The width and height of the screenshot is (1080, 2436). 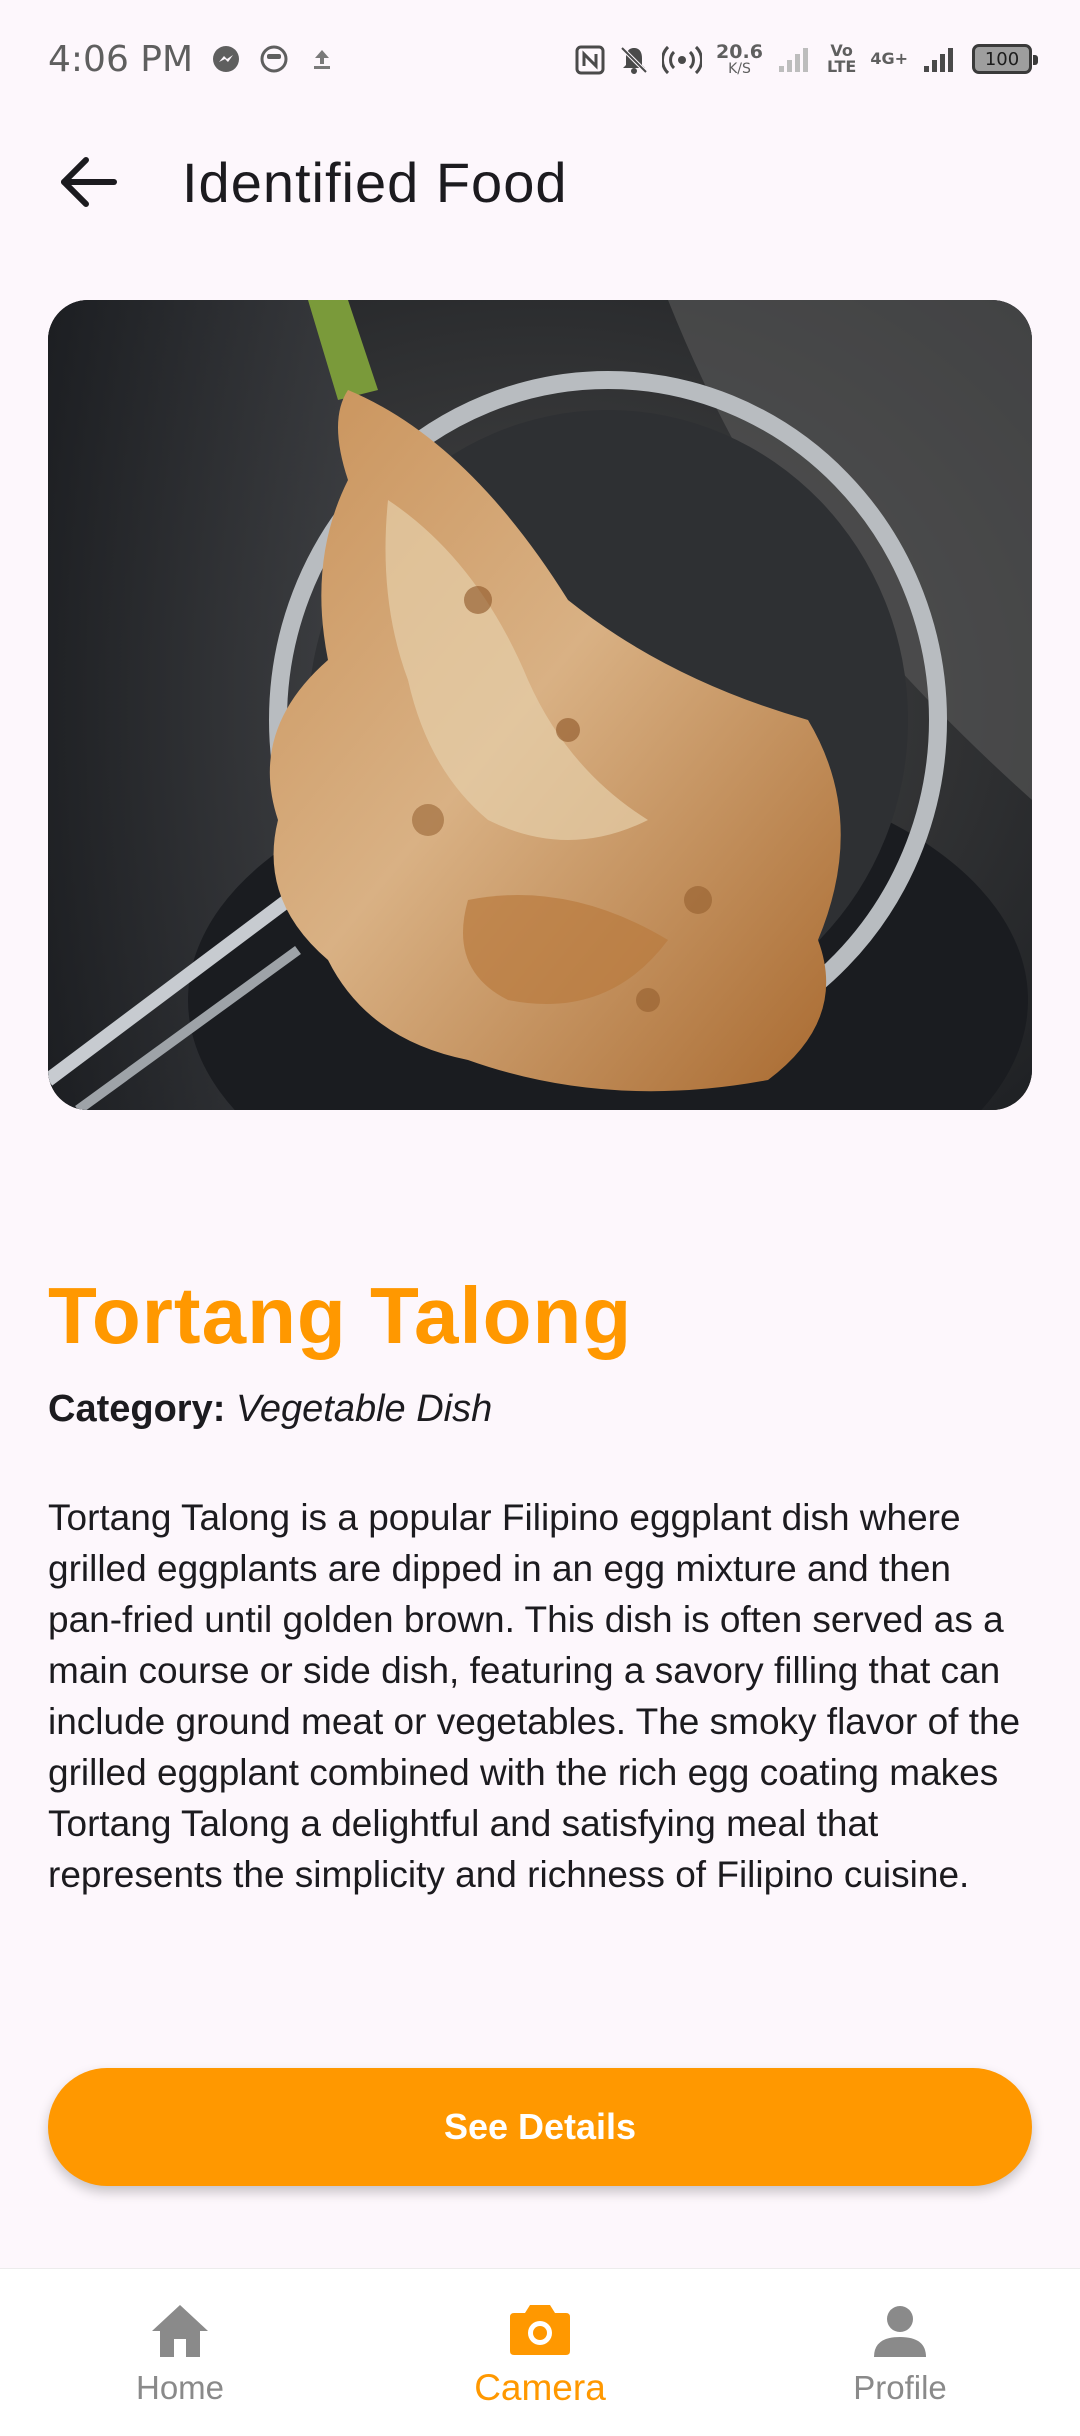 I want to click on food-name: Tortang Talong, so click(x=340, y=1315).